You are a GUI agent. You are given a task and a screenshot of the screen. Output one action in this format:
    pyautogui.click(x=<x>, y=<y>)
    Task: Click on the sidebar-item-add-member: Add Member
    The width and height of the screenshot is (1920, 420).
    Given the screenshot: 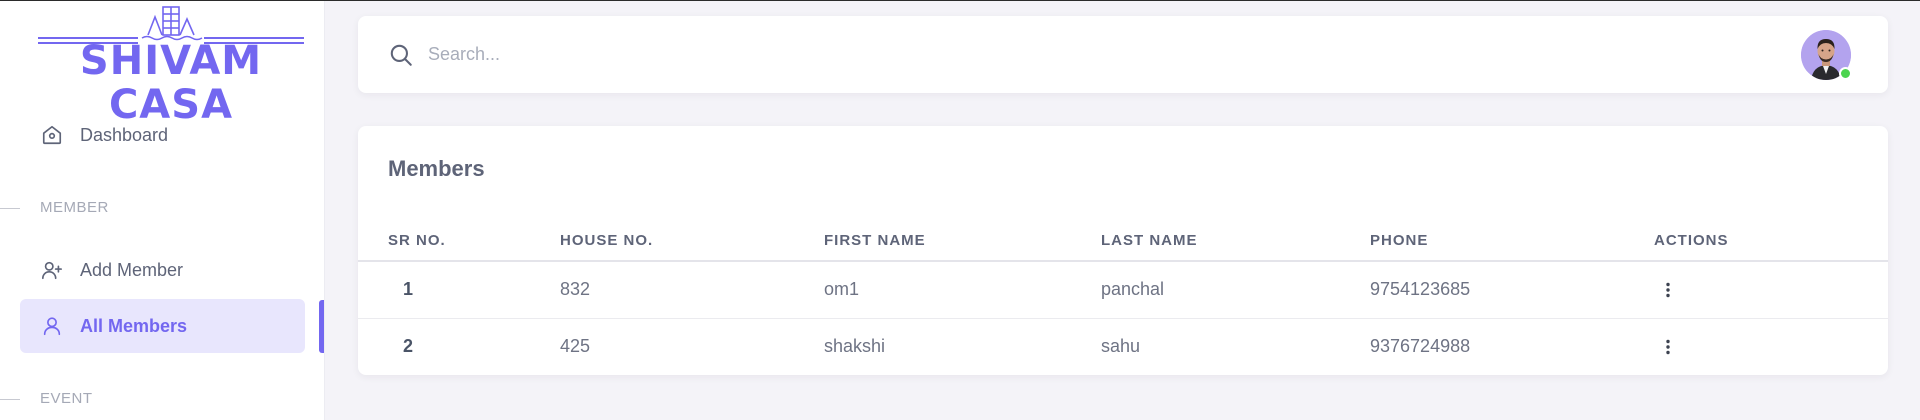 What is the action you would take?
    pyautogui.click(x=162, y=270)
    